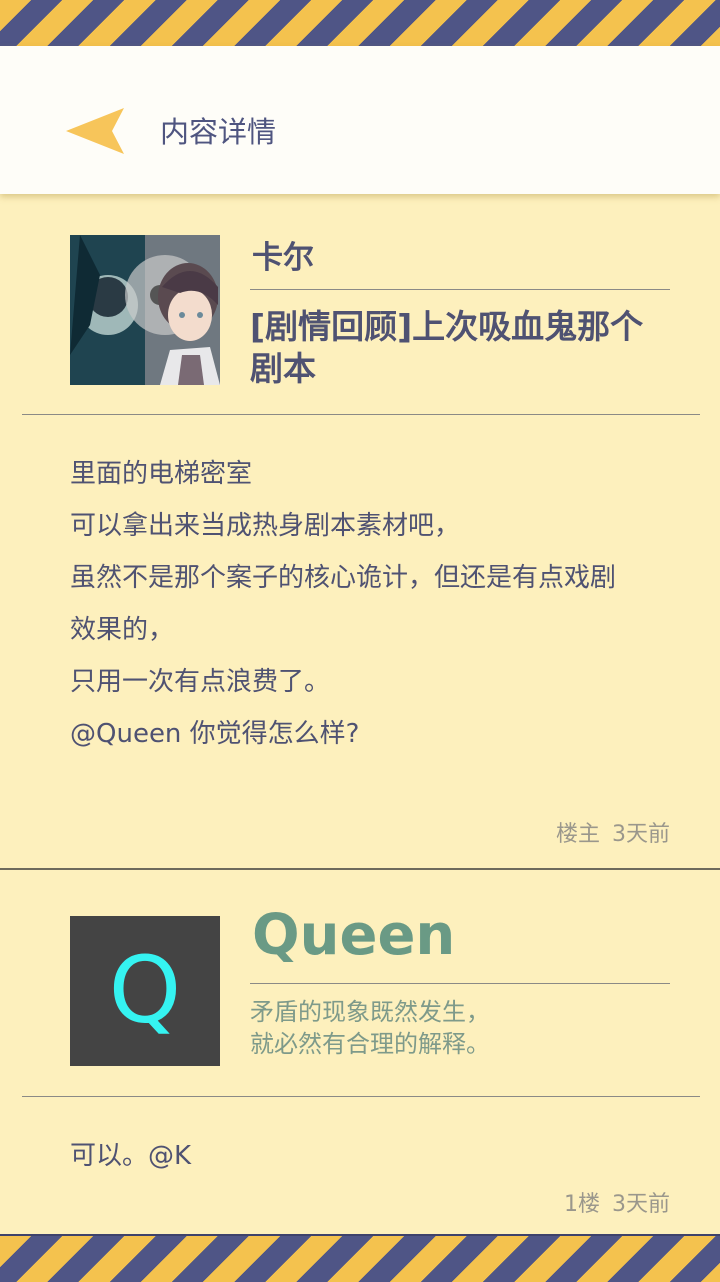 The height and width of the screenshot is (1282, 720). I want to click on reply-floor-label: 1楼, so click(582, 1204).